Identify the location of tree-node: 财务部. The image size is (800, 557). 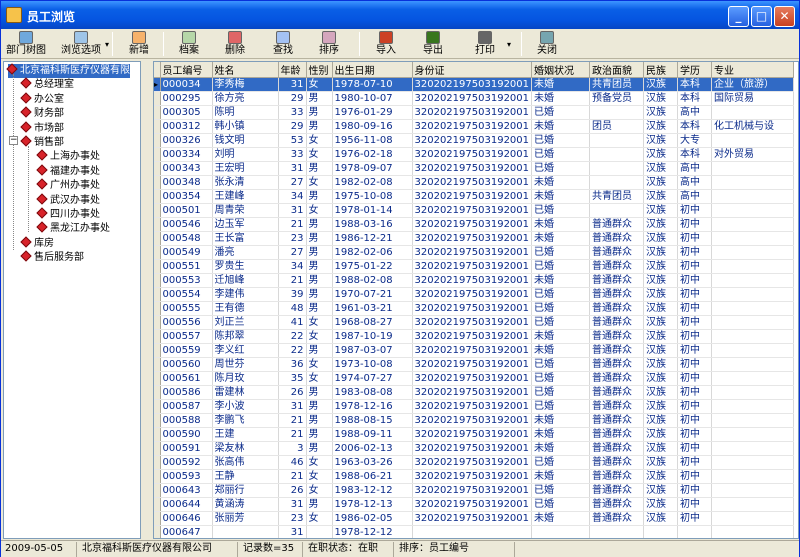
(42, 113).